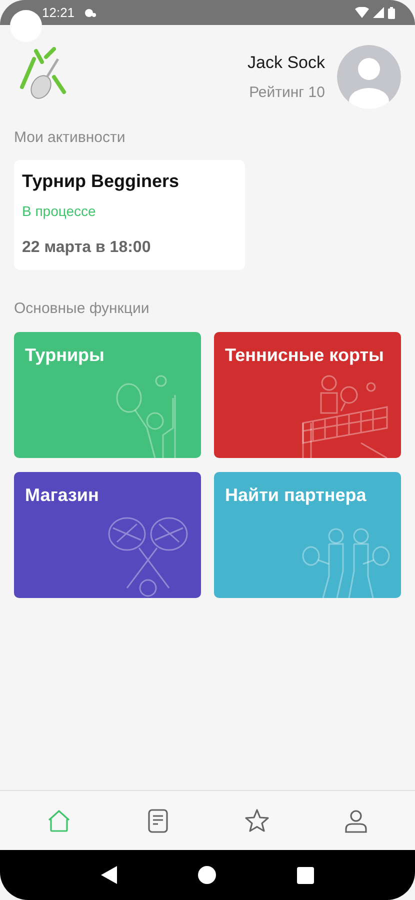  Describe the element at coordinates (129, 215) in the screenshot. I see `activity-card: Турнир Begginers В процессе 22 марта в 18:00` at that location.